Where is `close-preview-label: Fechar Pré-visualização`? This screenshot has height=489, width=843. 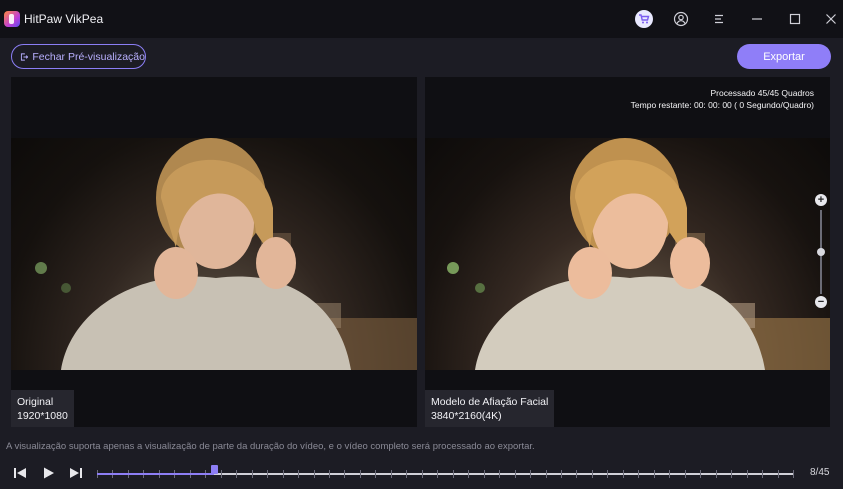
close-preview-label: Fechar Pré-visualização is located at coordinates (88, 56).